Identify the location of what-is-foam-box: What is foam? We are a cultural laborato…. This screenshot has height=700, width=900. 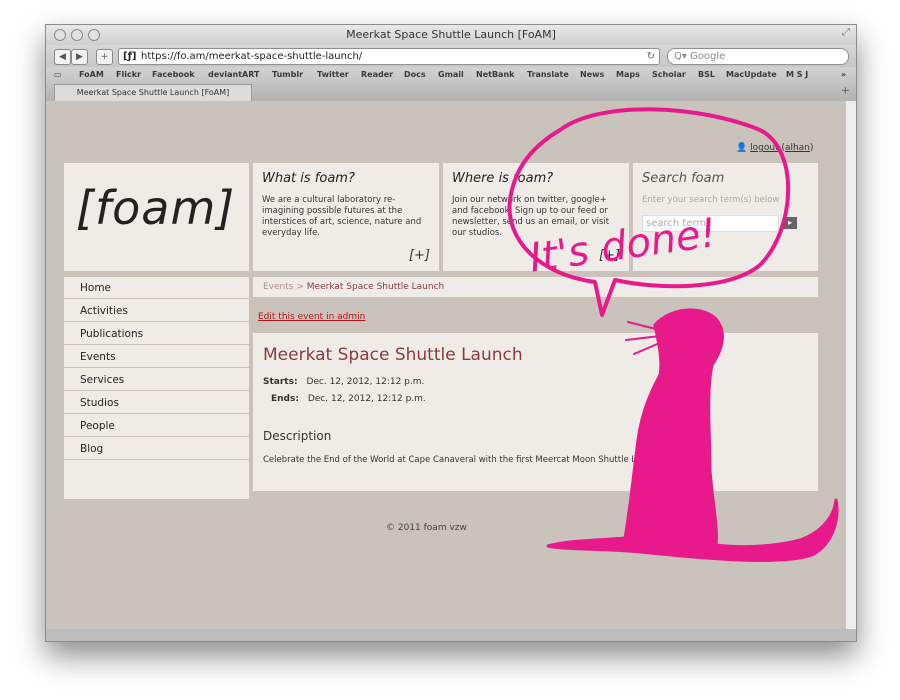
(346, 217).